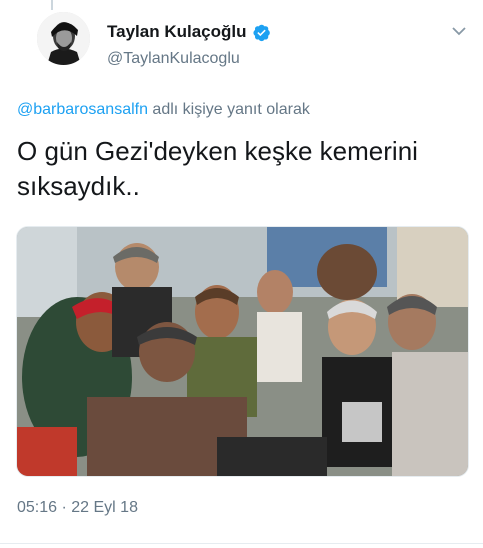 This screenshot has height=548, width=483. What do you see at coordinates (241, 543) in the screenshot?
I see `divider` at bounding box center [241, 543].